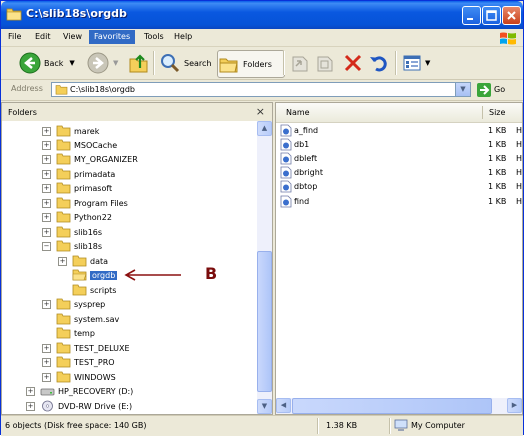 This screenshot has height=436, width=524. Describe the element at coordinates (325, 63) in the screenshot. I see `copy-to-button` at that location.